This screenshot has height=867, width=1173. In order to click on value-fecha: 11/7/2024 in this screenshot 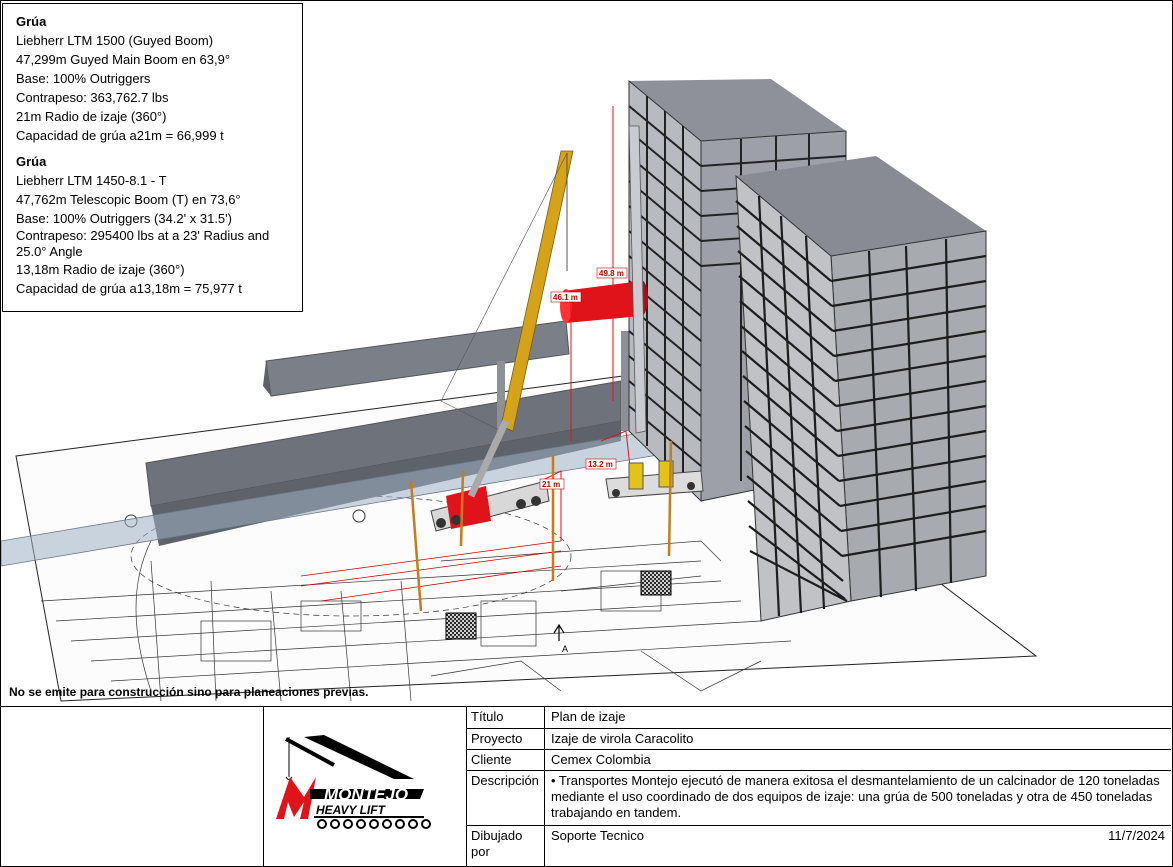, I will do `click(1136, 835)`.